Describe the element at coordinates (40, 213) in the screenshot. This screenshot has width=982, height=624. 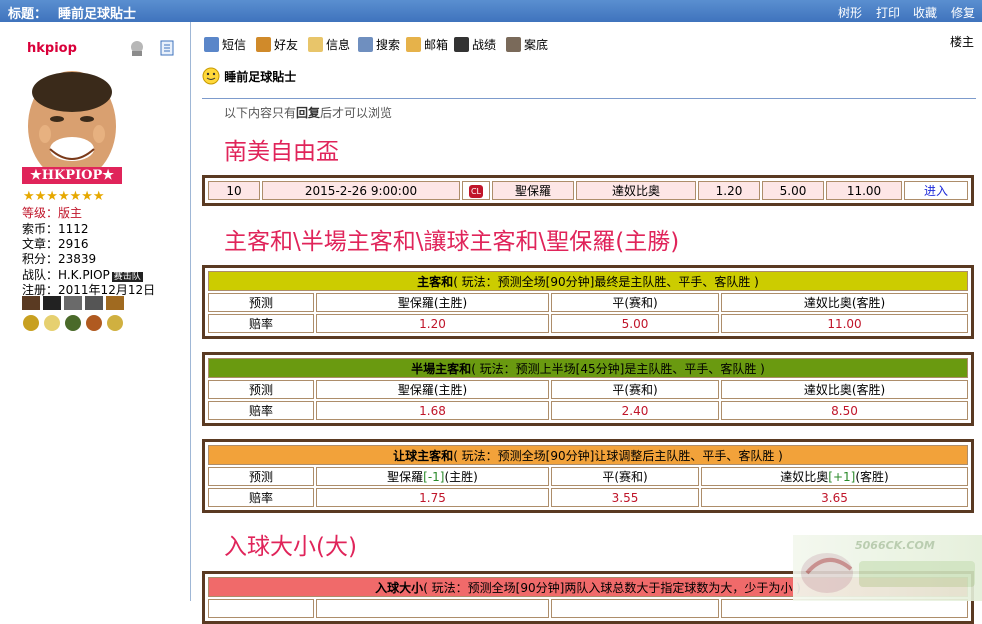
I see `info-level-label: 等级：` at that location.